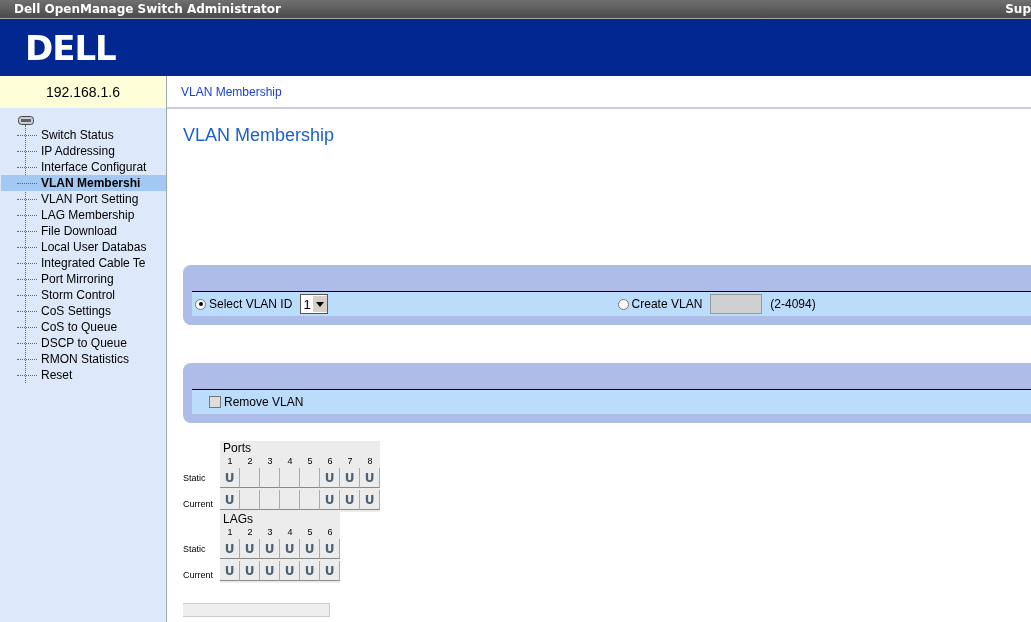 Image resolution: width=1031 pixels, height=622 pixels. Describe the element at coordinates (237, 448) in the screenshot. I see `grid-title: Ports` at that location.